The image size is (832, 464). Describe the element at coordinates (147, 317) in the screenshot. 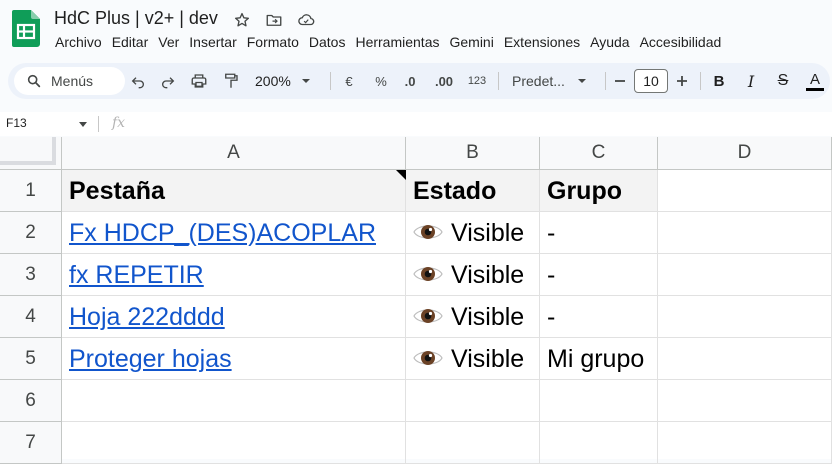

I see `sheet-link: Hoja 222dddd` at that location.